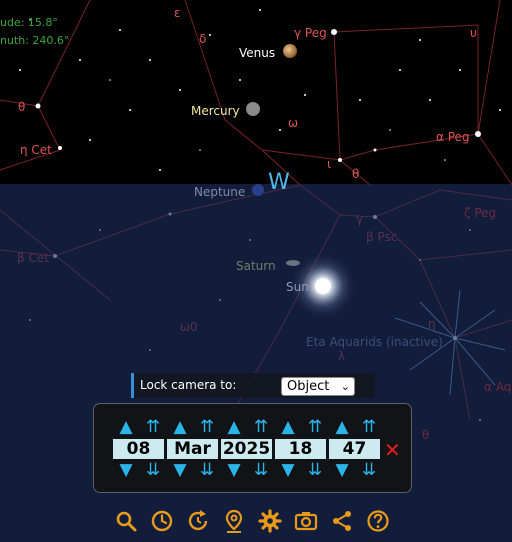 This screenshot has height=542, width=512. What do you see at coordinates (310, 33) in the screenshot?
I see `label-gamma-peg: γ Peg` at bounding box center [310, 33].